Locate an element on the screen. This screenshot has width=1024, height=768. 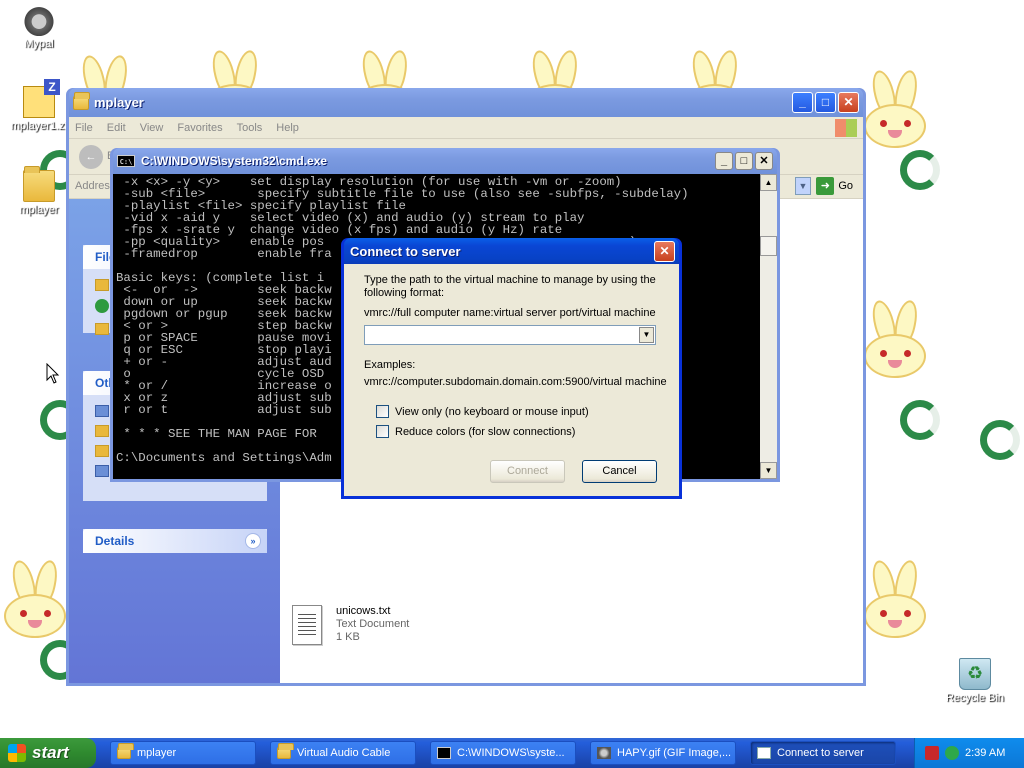
recycle-bin-icon is located at coordinates (975, 674).